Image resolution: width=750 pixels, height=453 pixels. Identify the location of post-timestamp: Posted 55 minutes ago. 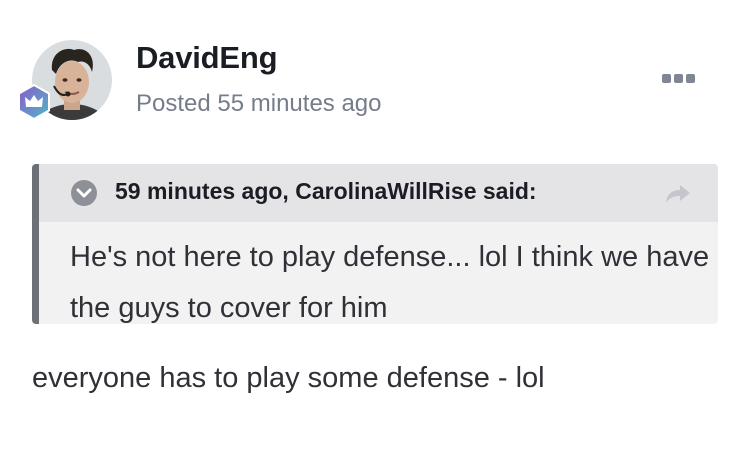
(259, 103).